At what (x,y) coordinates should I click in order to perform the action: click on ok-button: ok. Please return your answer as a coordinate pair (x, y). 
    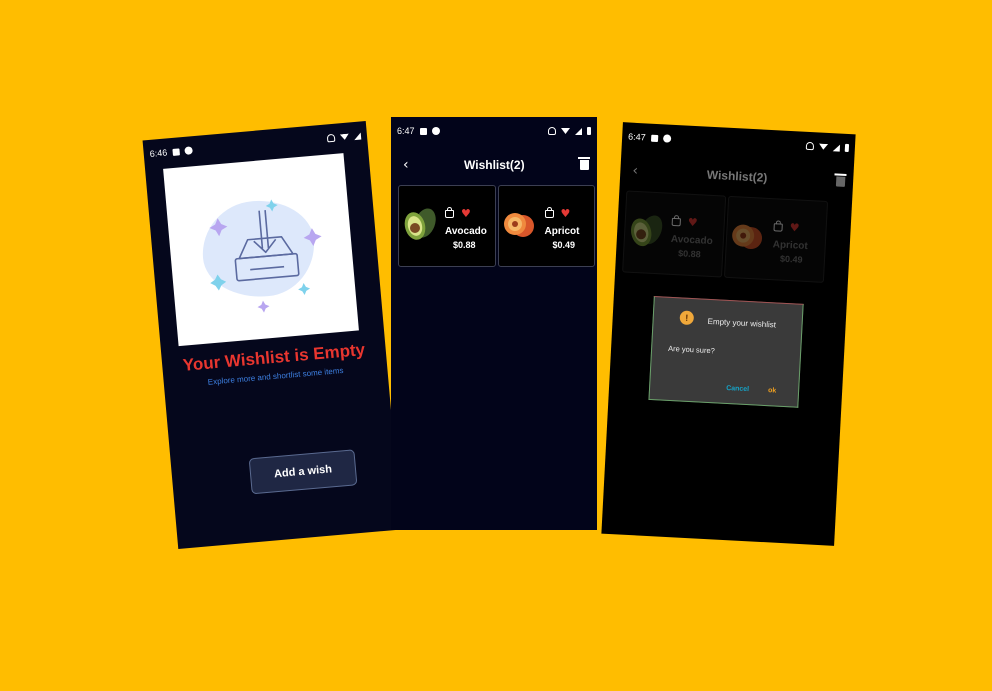
    Looking at the image, I should click on (772, 390).